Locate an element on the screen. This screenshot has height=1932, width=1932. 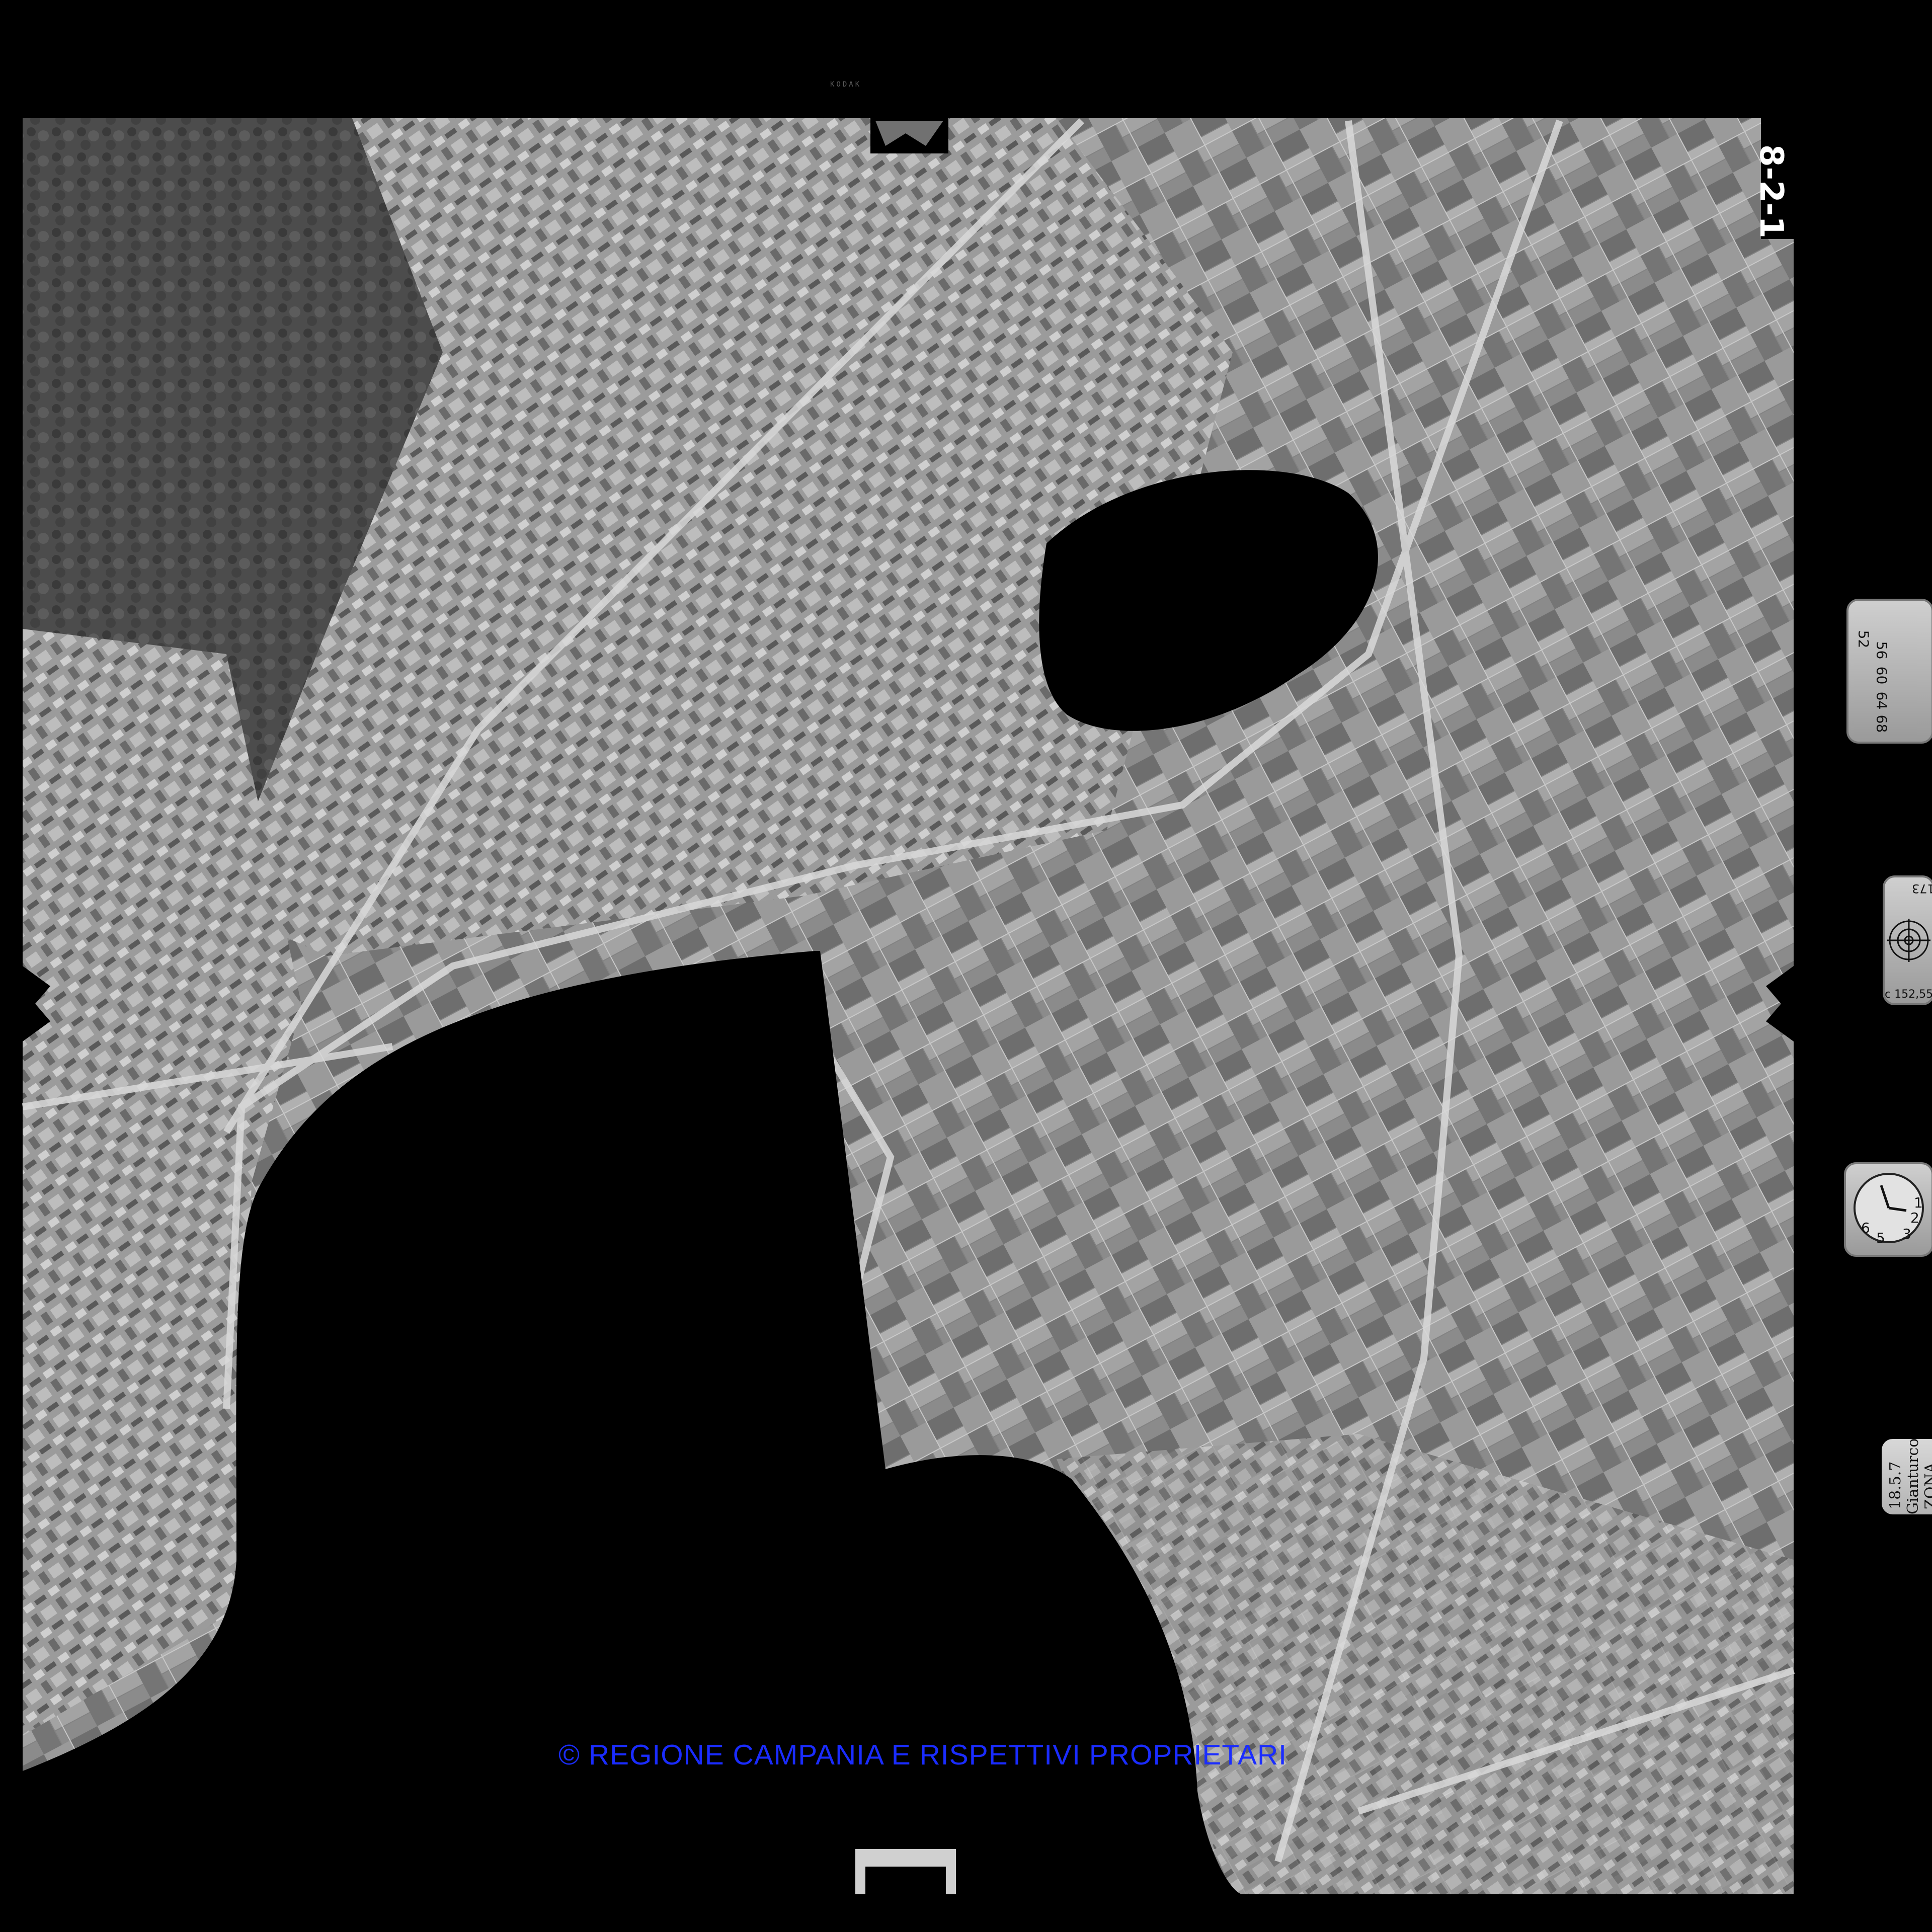
film-strip-label: KODAK is located at coordinates (846, 84).